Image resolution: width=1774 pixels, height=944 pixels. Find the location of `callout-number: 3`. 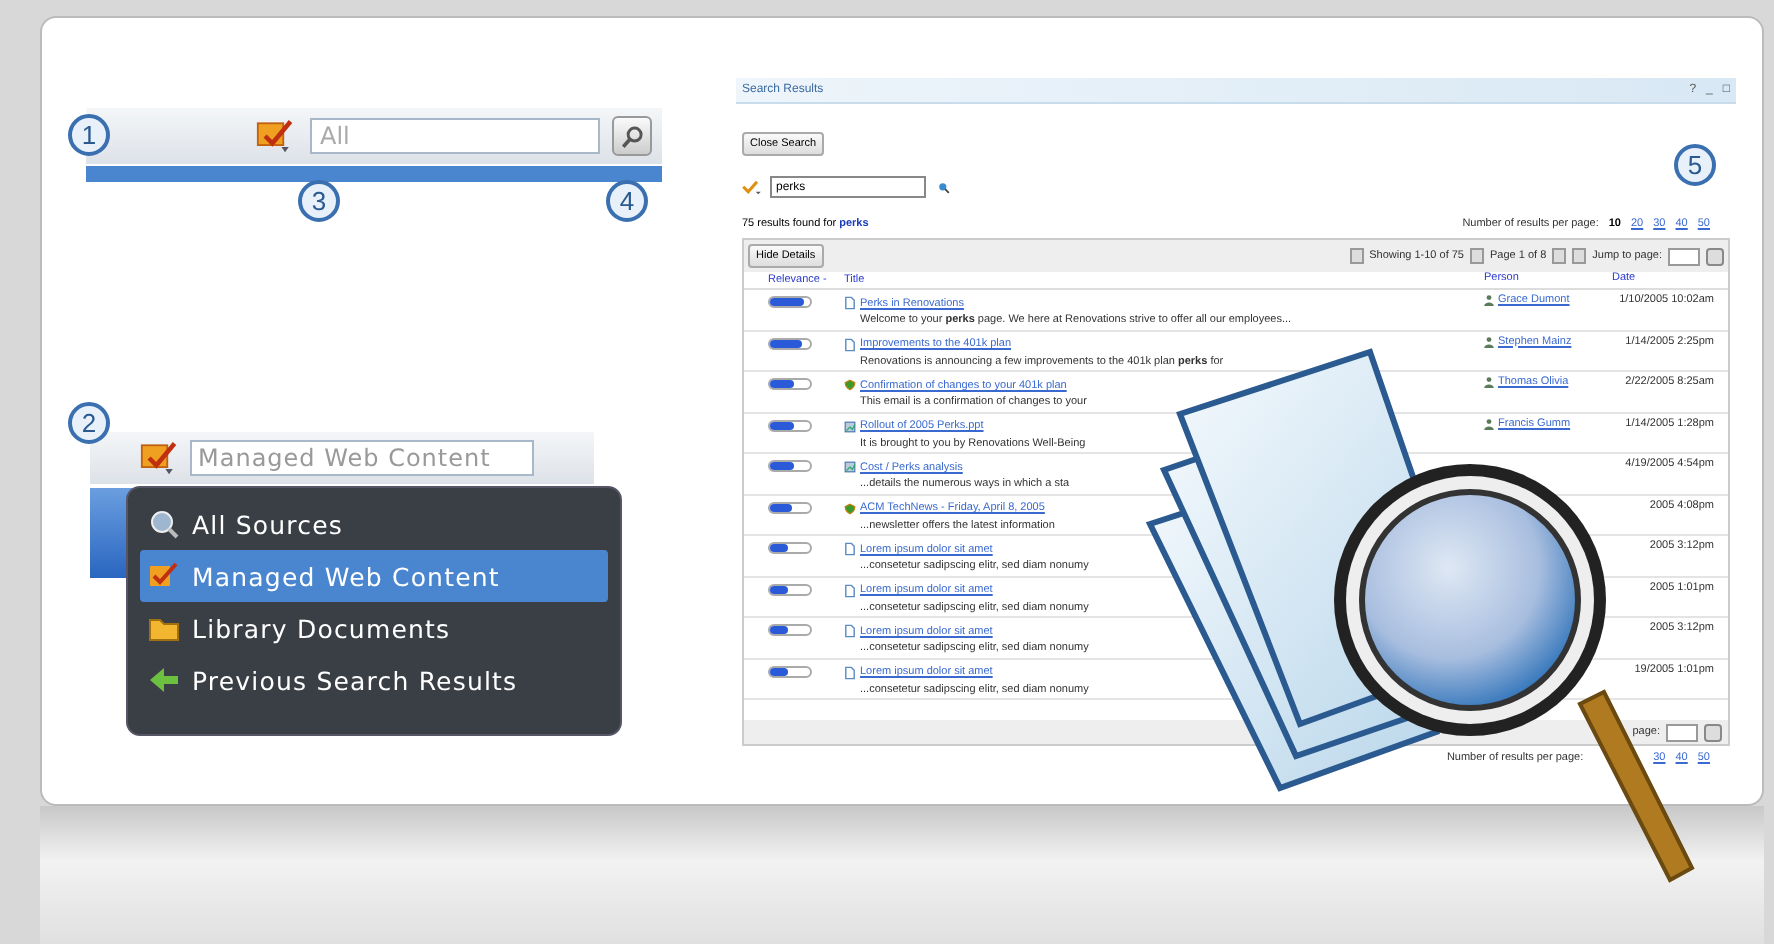

callout-number: 3 is located at coordinates (319, 201).